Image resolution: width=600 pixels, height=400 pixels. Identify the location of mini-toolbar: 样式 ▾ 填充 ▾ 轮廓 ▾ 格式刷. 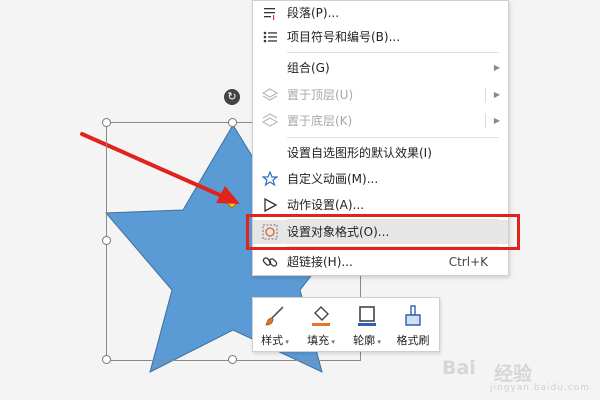
(346, 324).